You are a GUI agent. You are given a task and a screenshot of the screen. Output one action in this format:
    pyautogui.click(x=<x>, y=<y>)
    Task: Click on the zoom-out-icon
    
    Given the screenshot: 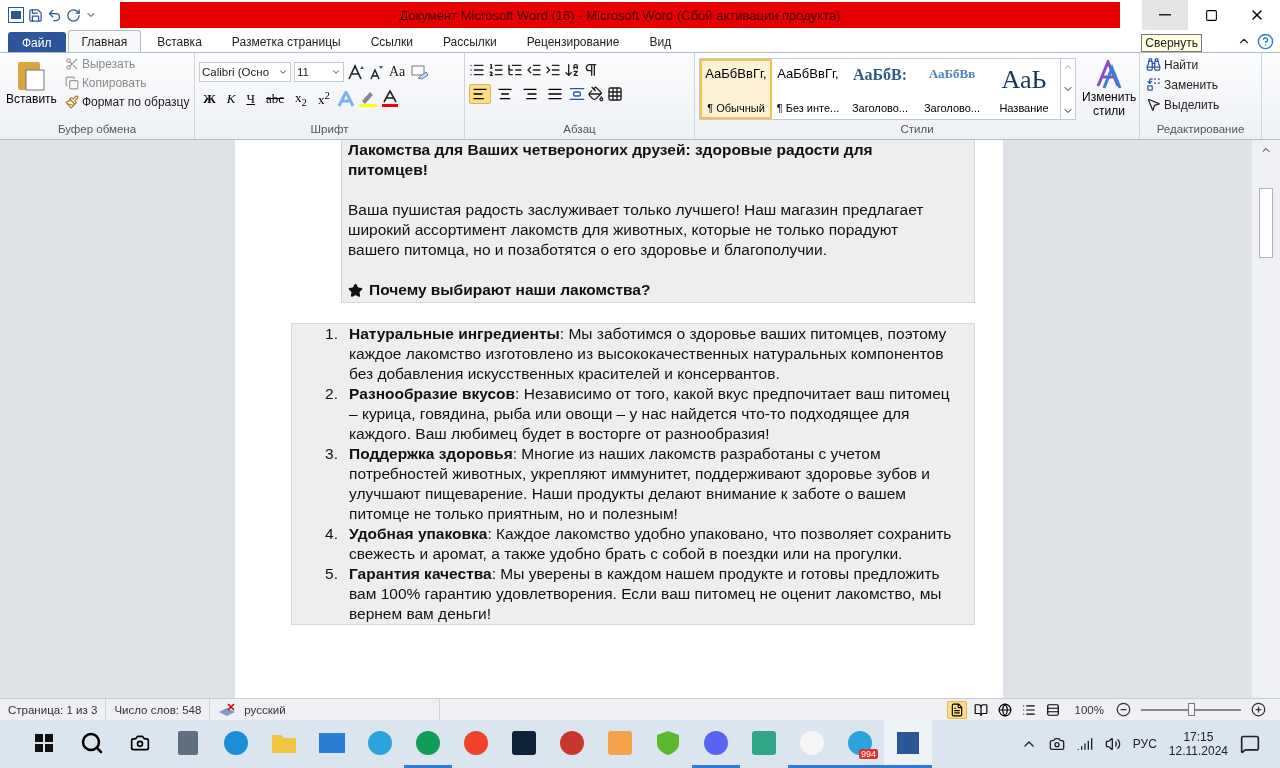 What is the action you would take?
    pyautogui.click(x=1123, y=709)
    